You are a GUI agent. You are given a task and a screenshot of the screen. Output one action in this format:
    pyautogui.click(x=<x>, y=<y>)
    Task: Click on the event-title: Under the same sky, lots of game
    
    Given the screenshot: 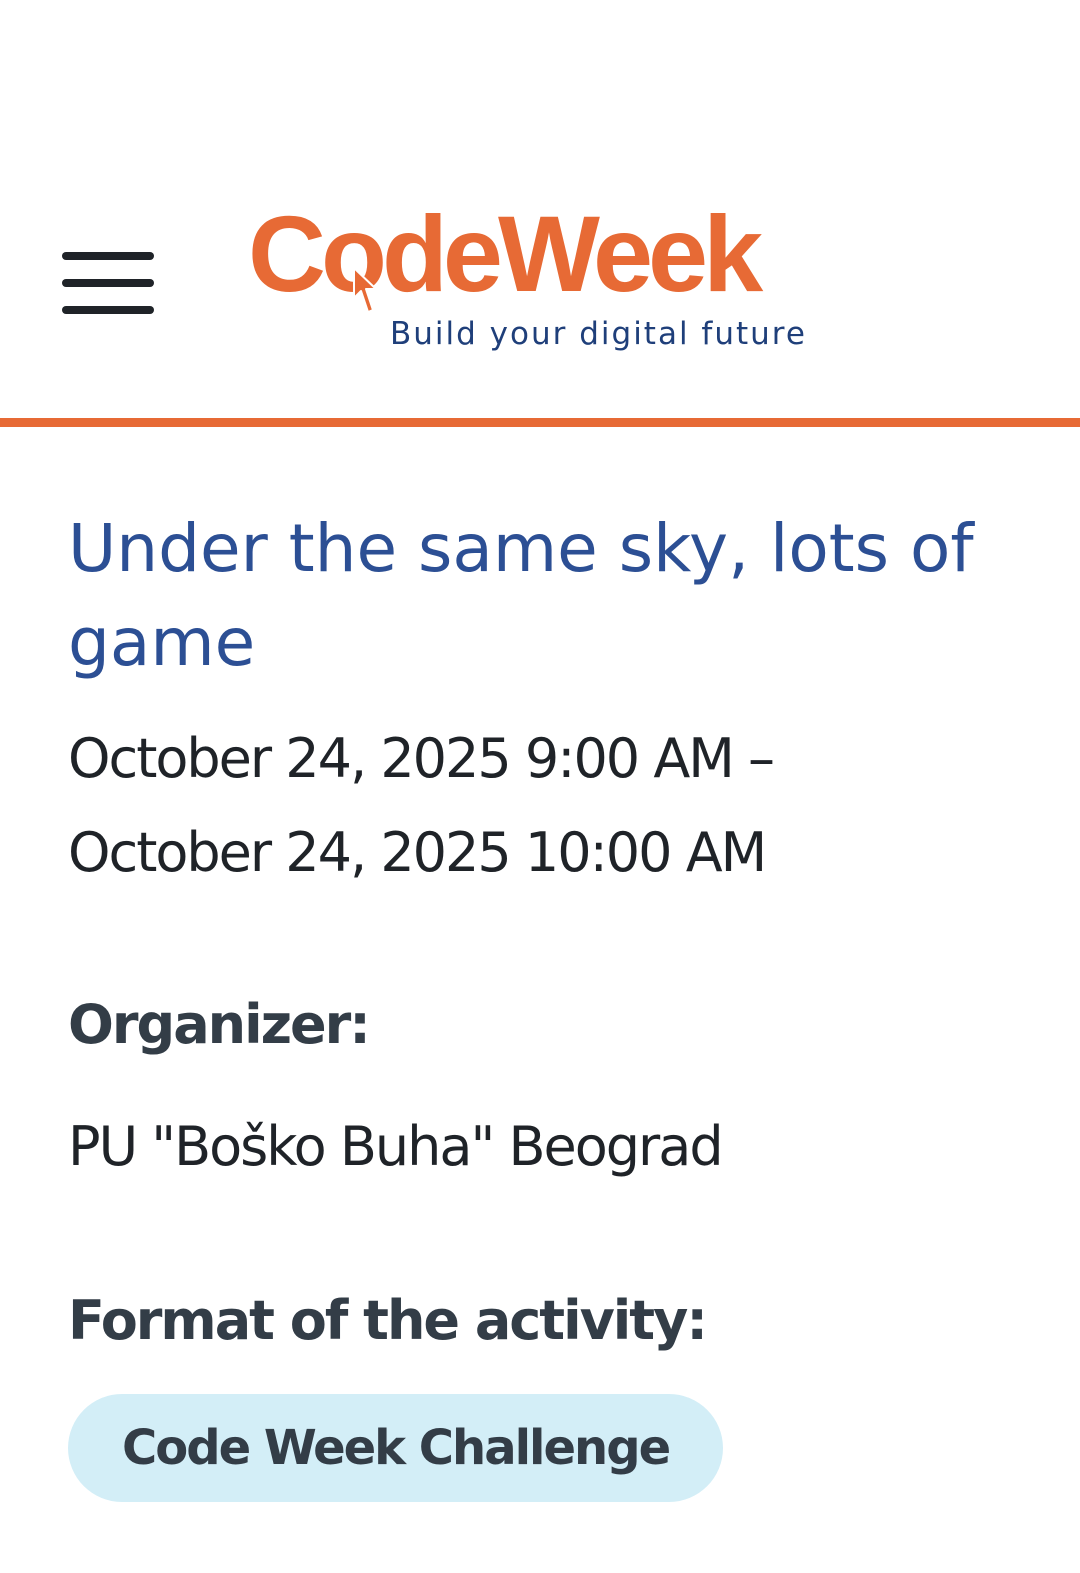 What is the action you would take?
    pyautogui.click(x=521, y=595)
    